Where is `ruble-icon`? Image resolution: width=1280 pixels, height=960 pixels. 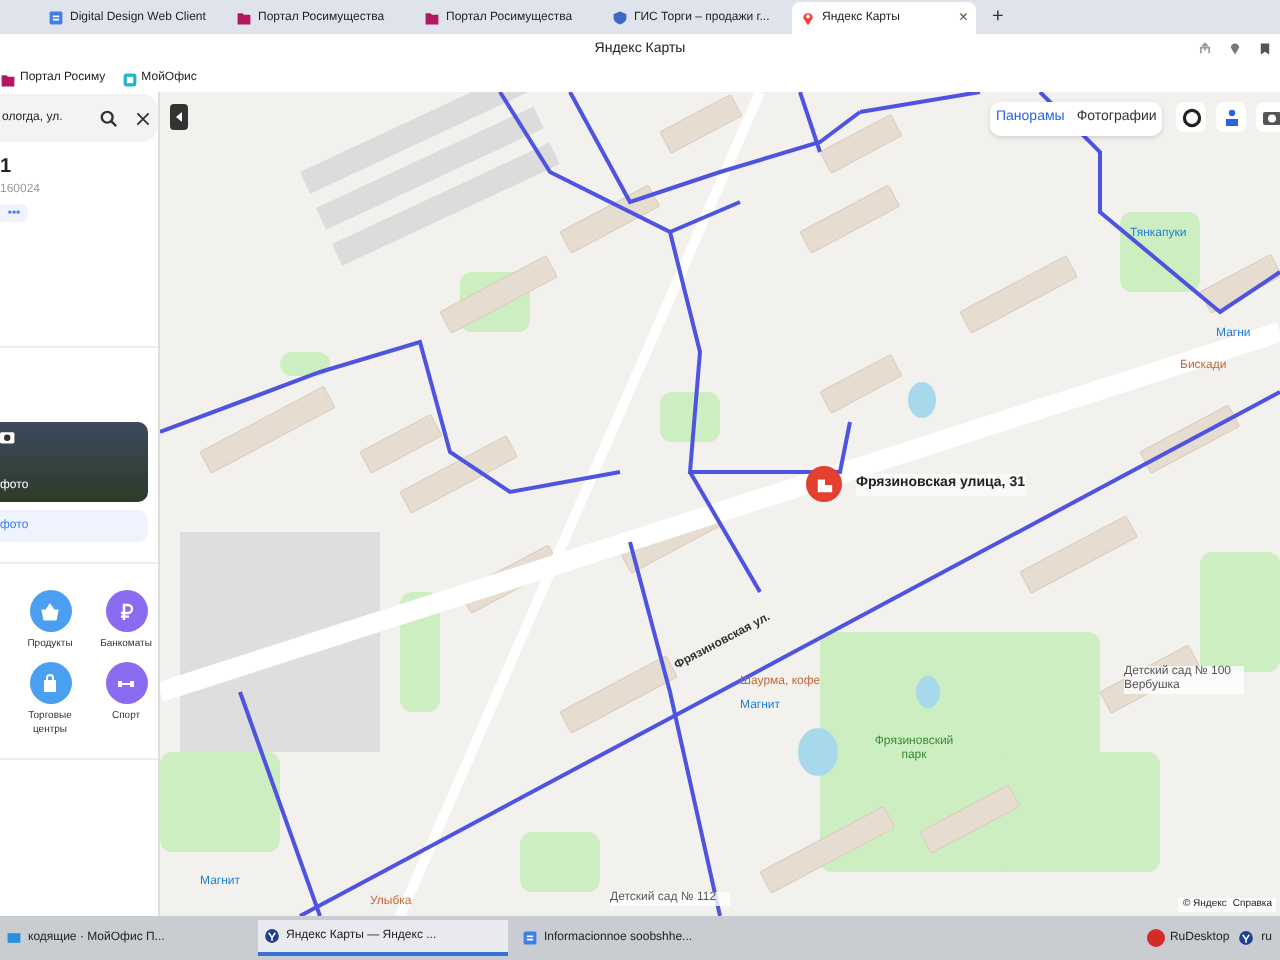
ruble-icon is located at coordinates (126, 611).